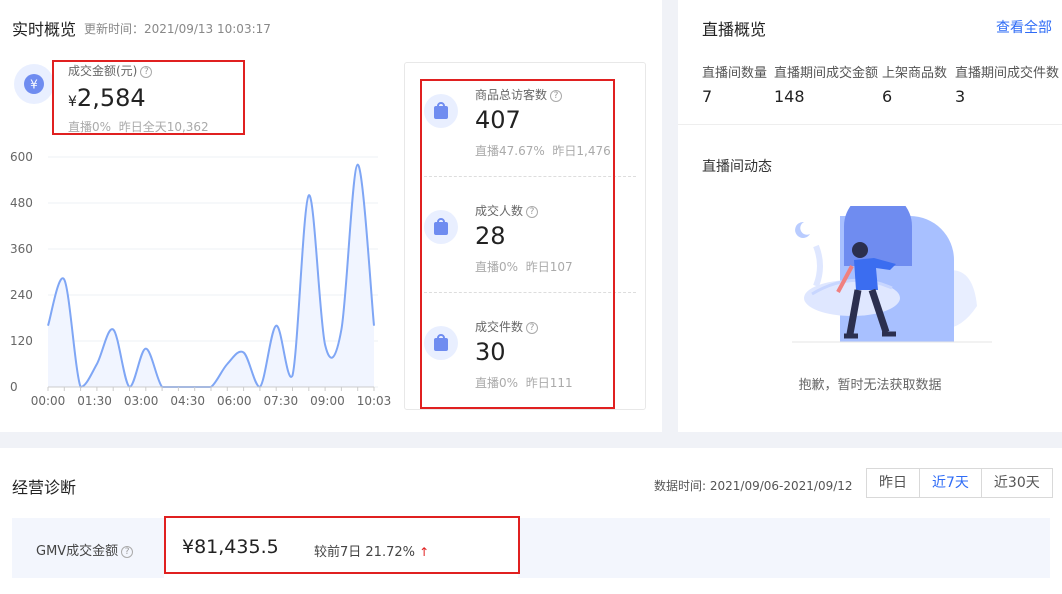  I want to click on help-icon: ?, so click(127, 552).